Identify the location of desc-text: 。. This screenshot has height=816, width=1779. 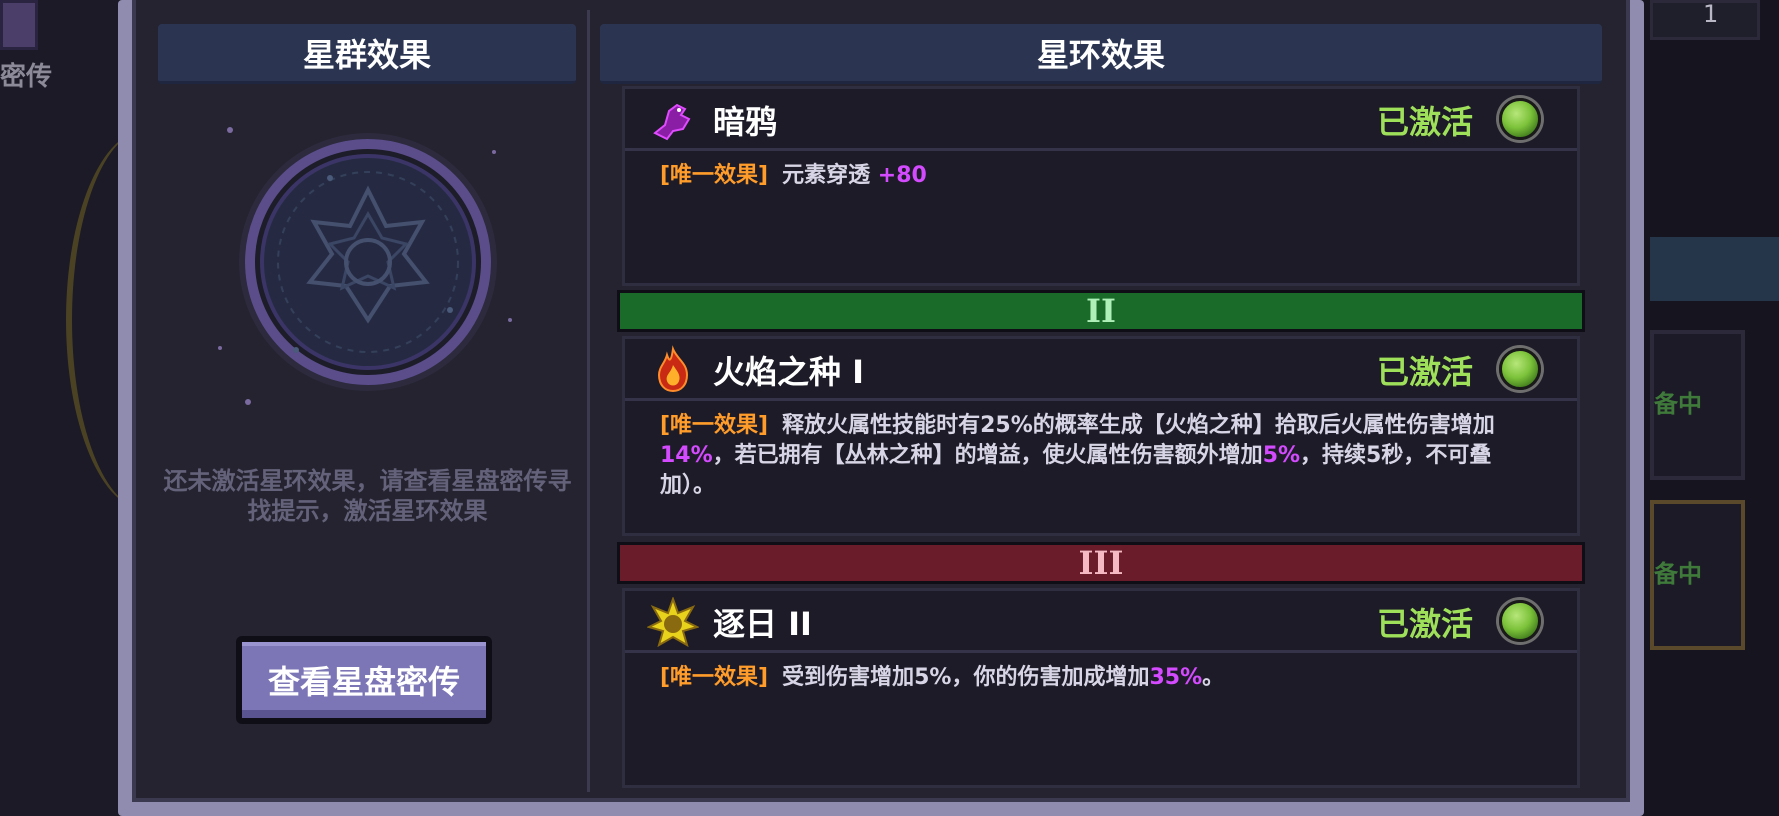
(1213, 677).